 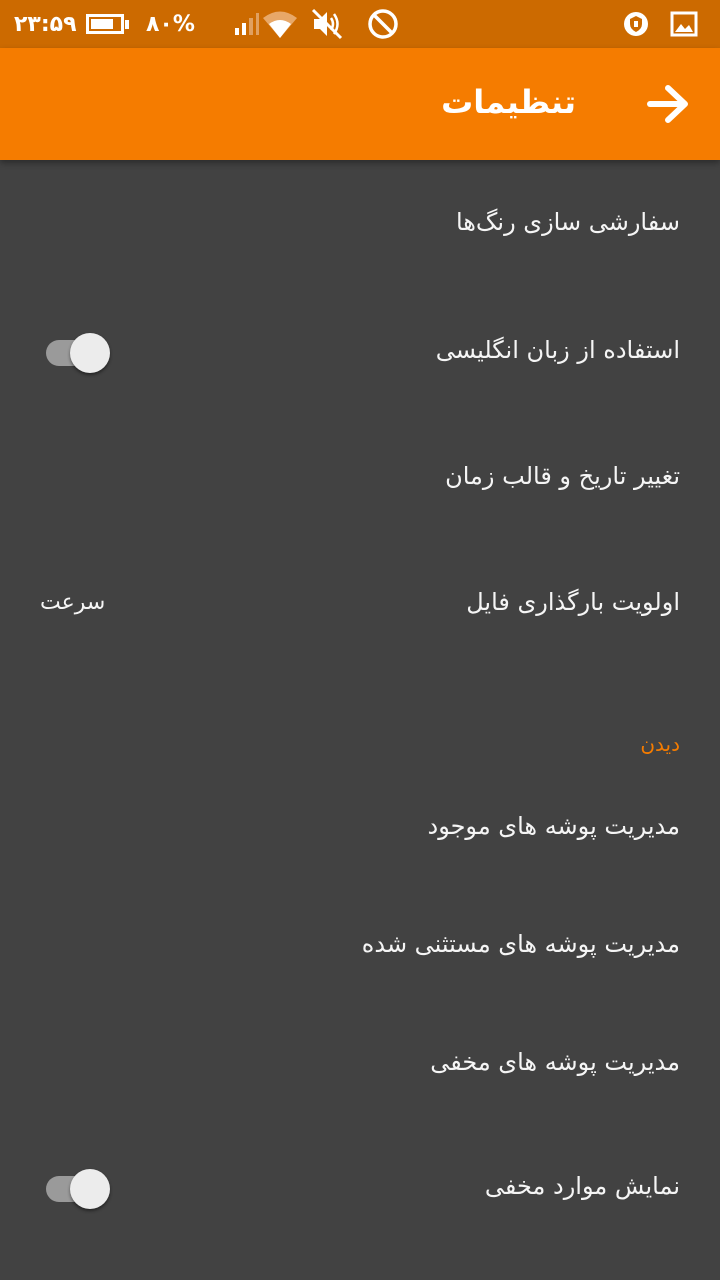 What do you see at coordinates (360, 24) in the screenshot?
I see `status-bar: ۲۳:۵۹ ۸۰%` at bounding box center [360, 24].